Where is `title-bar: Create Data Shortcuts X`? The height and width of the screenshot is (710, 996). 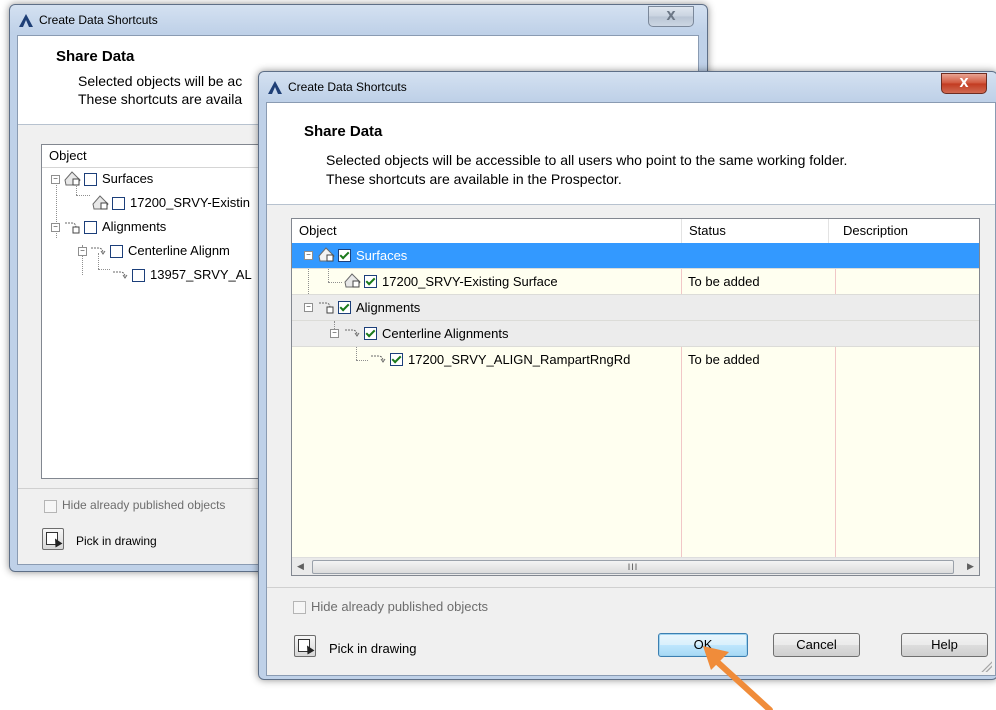
title-bar: Create Data Shortcuts X is located at coordinates (627, 87).